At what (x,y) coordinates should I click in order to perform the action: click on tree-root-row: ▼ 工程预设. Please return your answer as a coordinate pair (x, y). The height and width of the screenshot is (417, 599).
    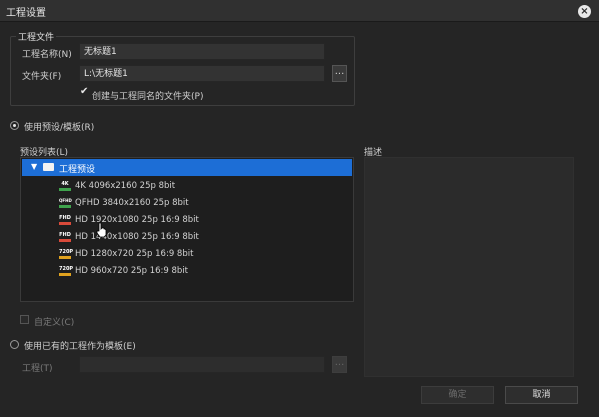
    Looking at the image, I should click on (187, 167).